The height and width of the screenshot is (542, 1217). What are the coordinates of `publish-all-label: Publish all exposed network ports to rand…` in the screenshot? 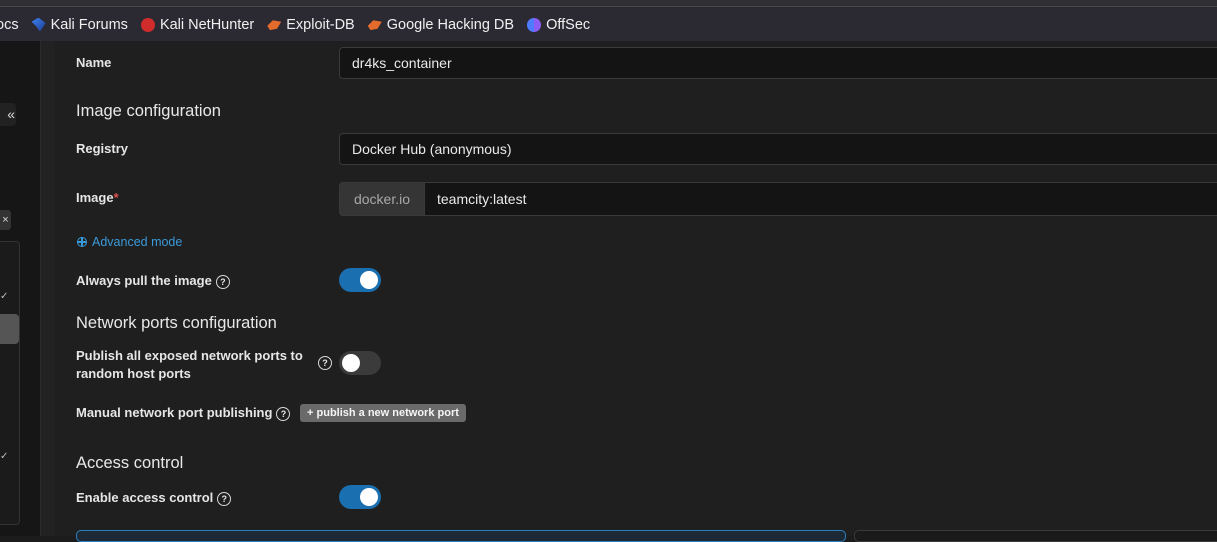 It's located at (189, 365).